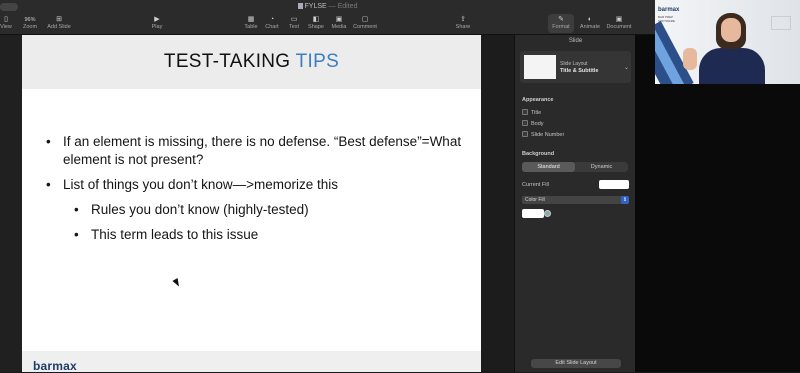 Image resolution: width=800 pixels, height=373 pixels. Describe the element at coordinates (531, 112) in the screenshot. I see `title-checkbox: Title` at that location.